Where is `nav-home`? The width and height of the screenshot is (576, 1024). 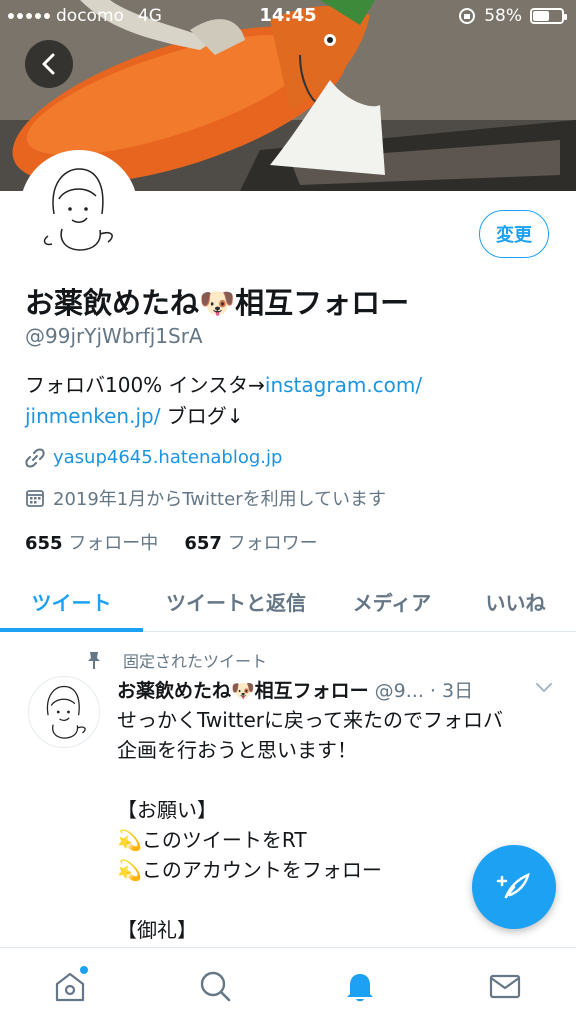 nav-home is located at coordinates (70, 986).